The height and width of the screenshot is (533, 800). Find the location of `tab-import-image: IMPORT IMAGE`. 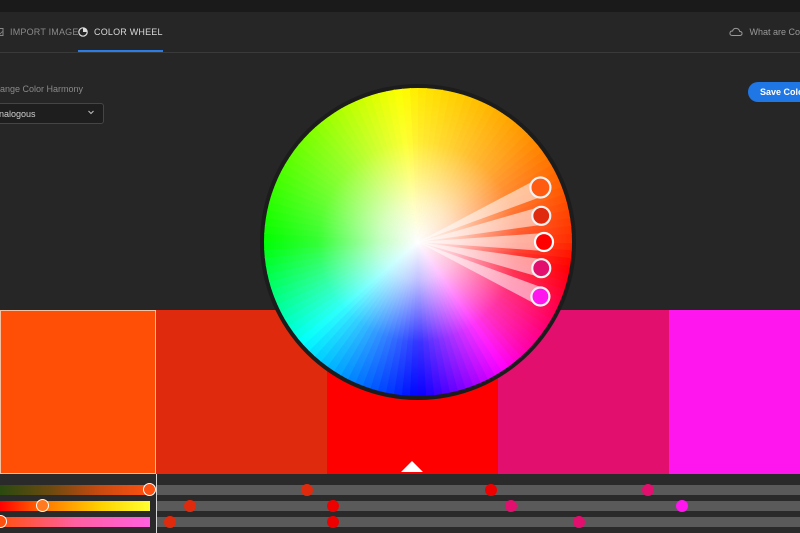

tab-import-image: IMPORT IMAGE is located at coordinates (39, 32).